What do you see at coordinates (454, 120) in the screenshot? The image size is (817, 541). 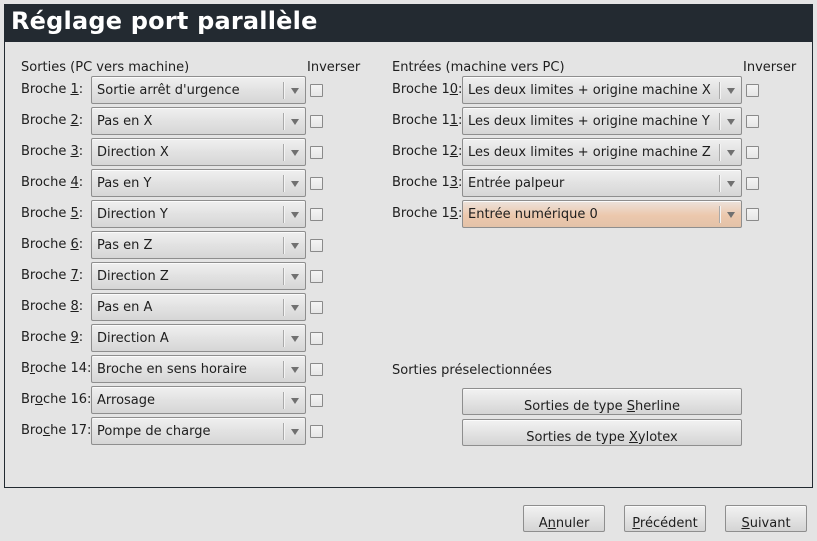 I see `pin-label-accel: 1` at bounding box center [454, 120].